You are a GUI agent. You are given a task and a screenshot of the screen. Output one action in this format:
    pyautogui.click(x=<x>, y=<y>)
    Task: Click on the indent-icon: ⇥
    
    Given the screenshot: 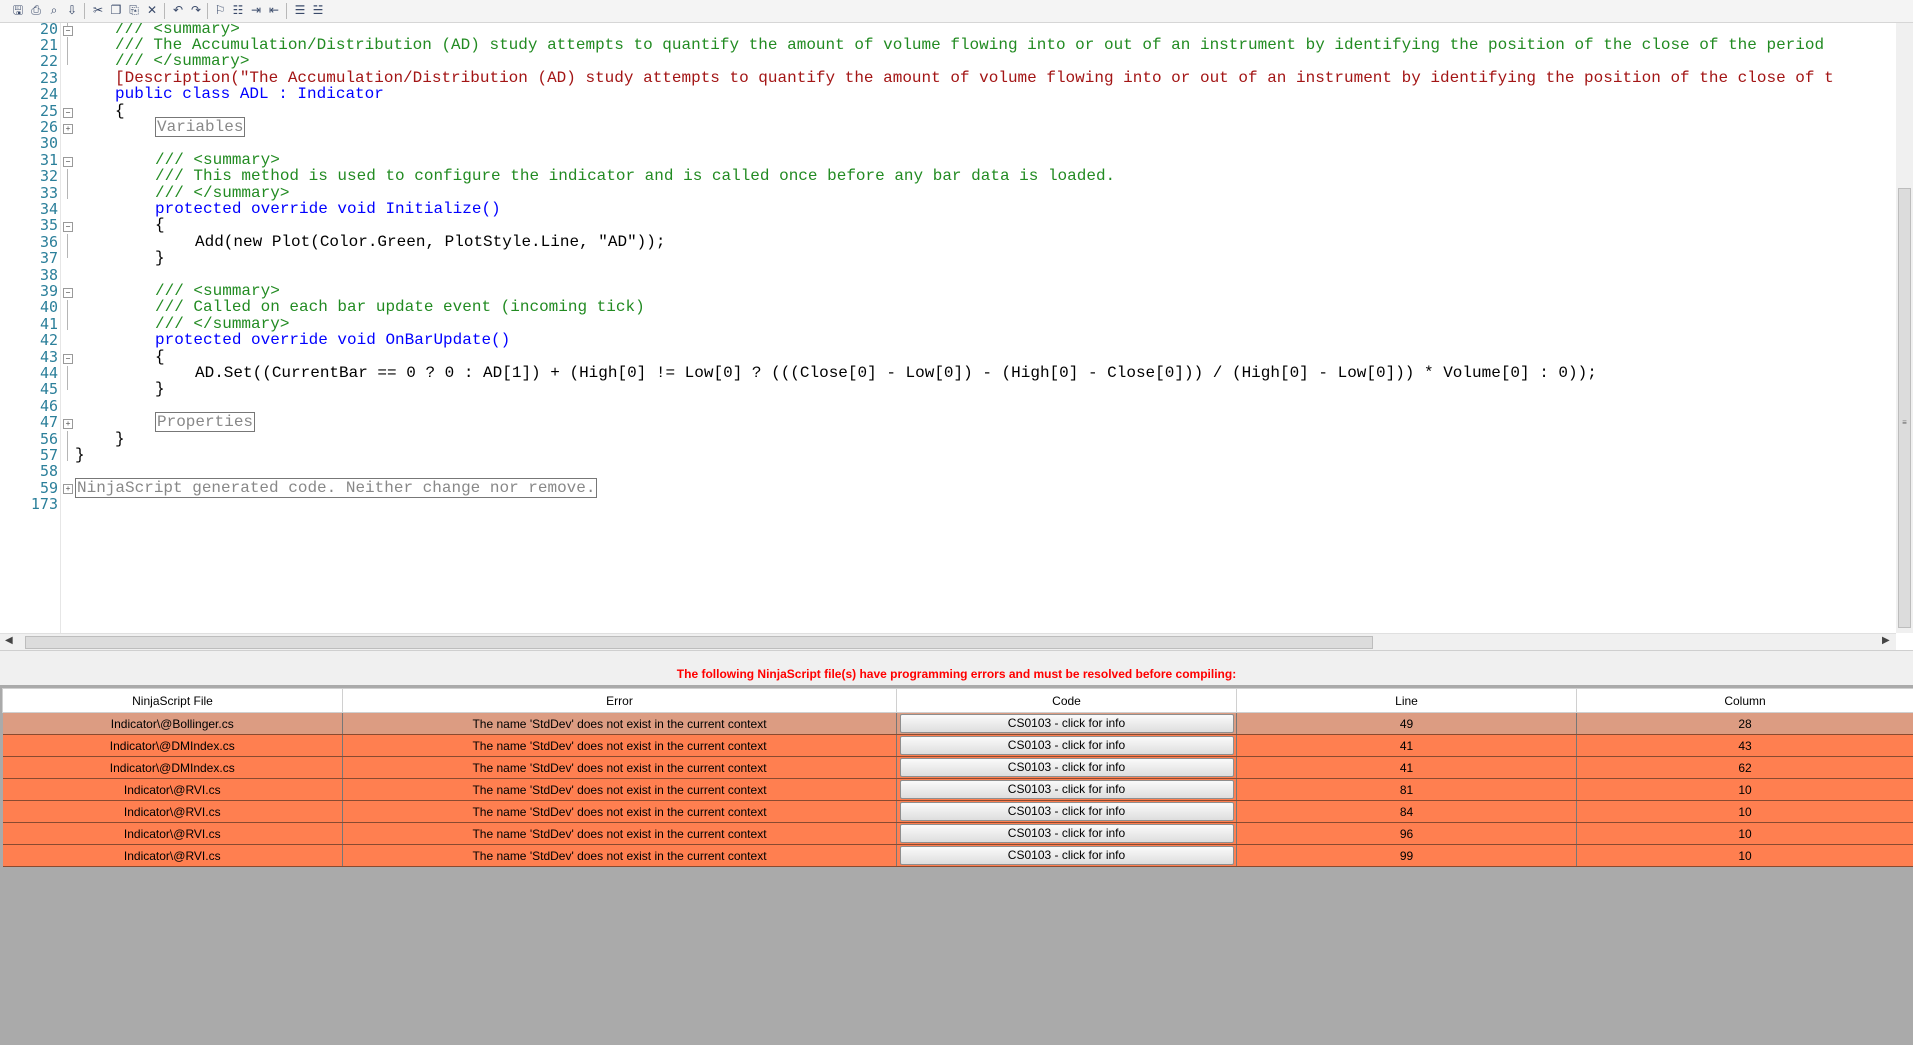 What is the action you would take?
    pyautogui.click(x=256, y=10)
    